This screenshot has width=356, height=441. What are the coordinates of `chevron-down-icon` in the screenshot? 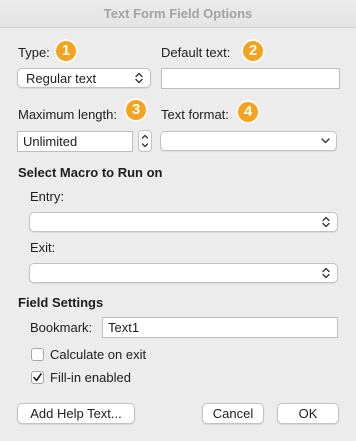 It's located at (325, 141).